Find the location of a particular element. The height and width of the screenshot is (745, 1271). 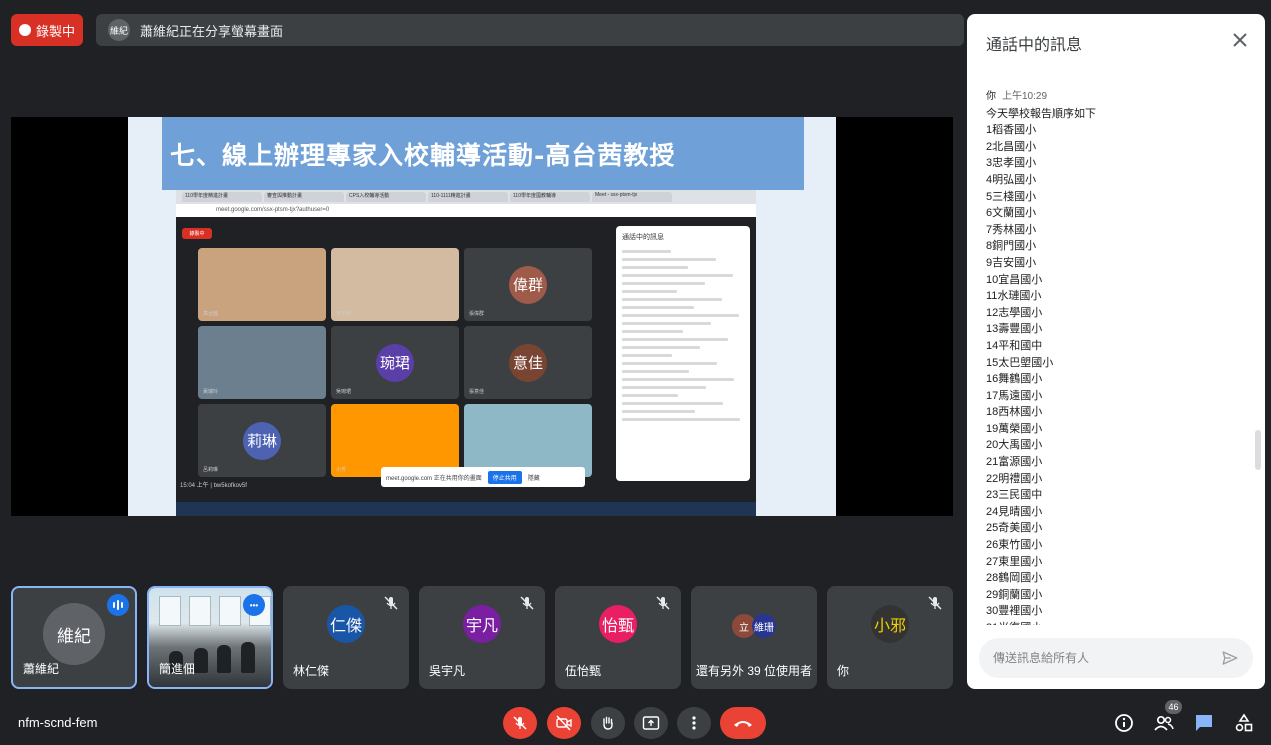

inner-participant-name: 小芳 is located at coordinates (341, 470).